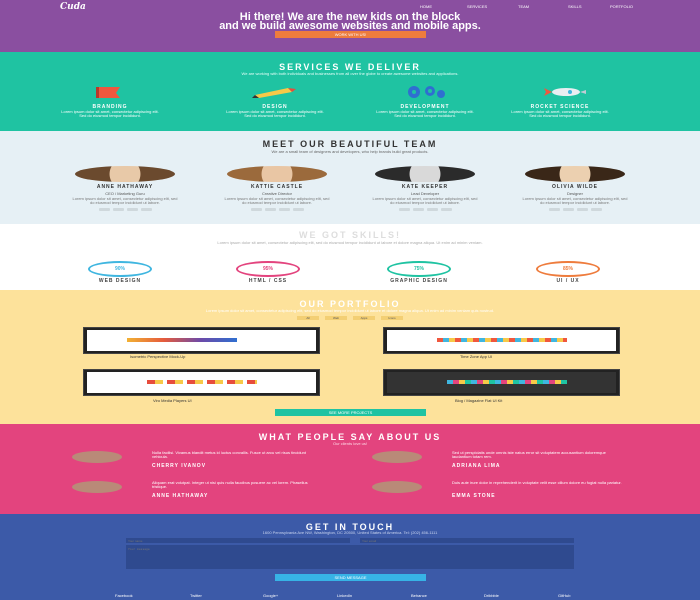 The width and height of the screenshot is (700, 600). What do you see at coordinates (196, 595) in the screenshot?
I see `footer-link-twitter: Twitter` at bounding box center [196, 595].